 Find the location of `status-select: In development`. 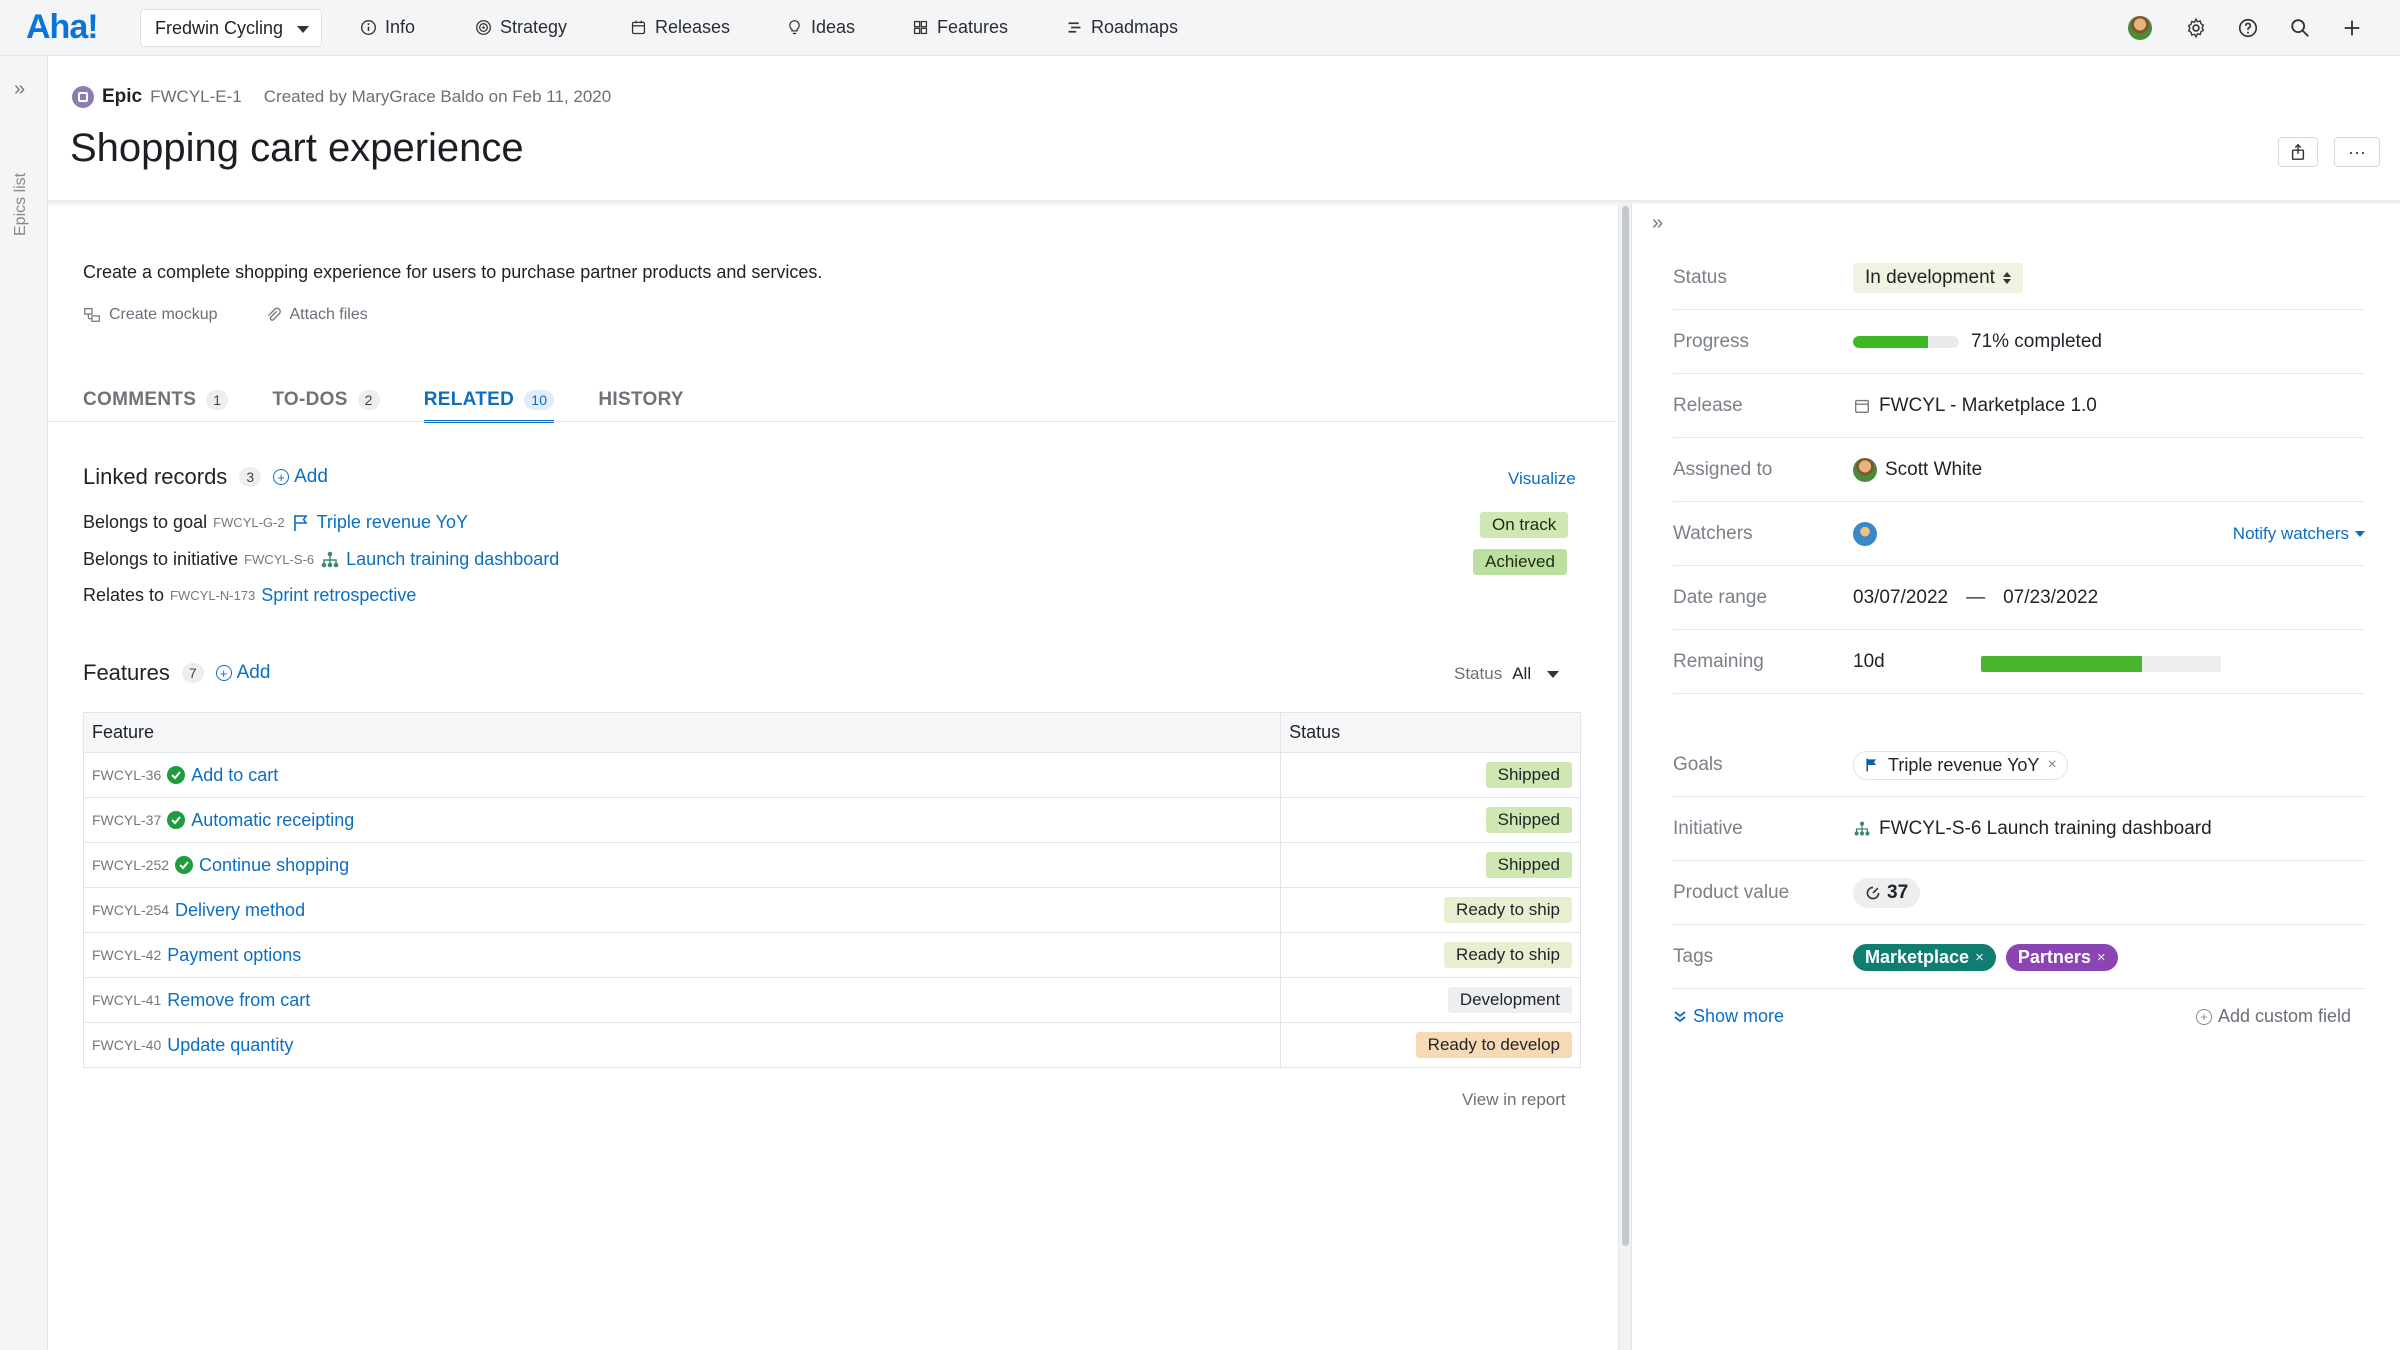

status-select: In development is located at coordinates (1938, 278).